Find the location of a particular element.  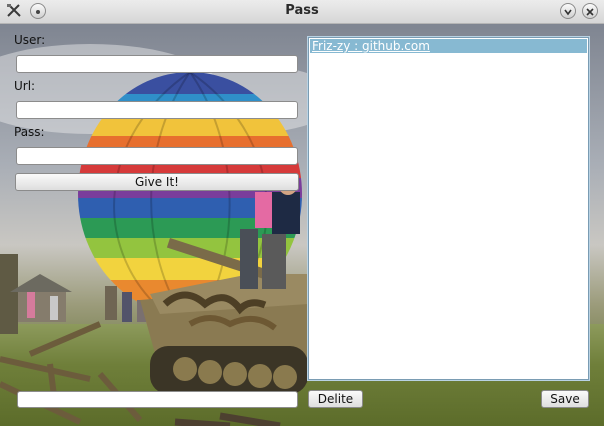

pass-label: Pass: is located at coordinates (29, 132).